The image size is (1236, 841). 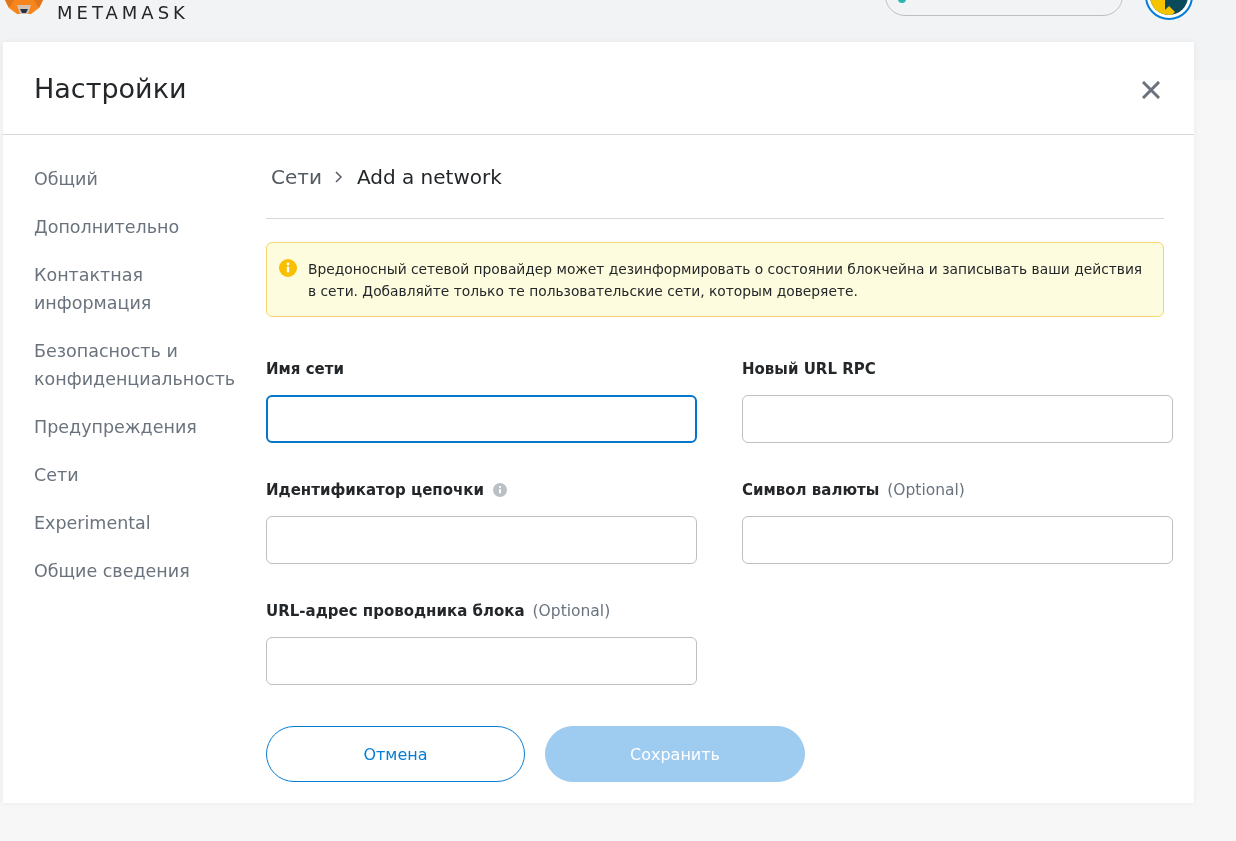 What do you see at coordinates (338, 177) in the screenshot?
I see `chevron-right-icon` at bounding box center [338, 177].